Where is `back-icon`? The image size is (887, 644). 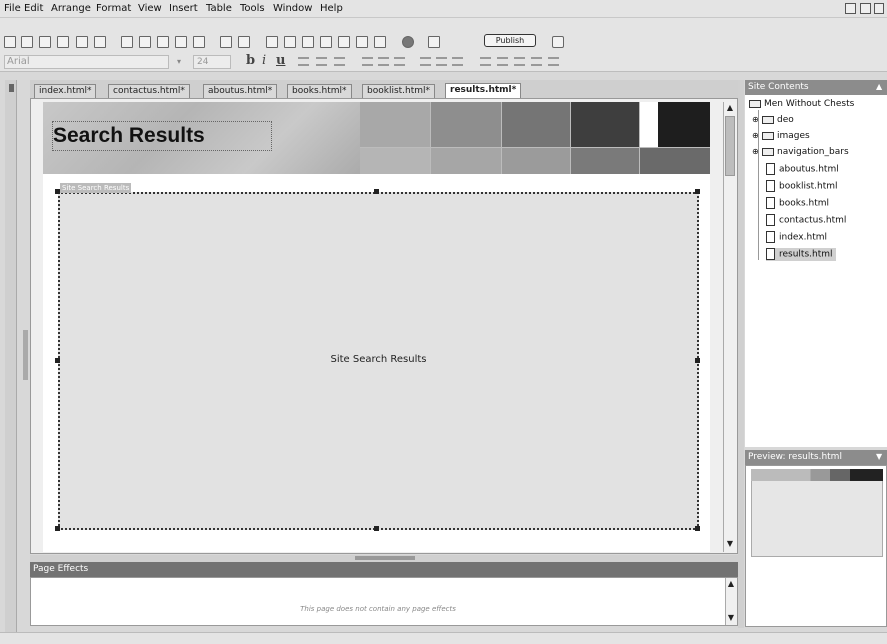
back-icon is located at coordinates (63, 42).